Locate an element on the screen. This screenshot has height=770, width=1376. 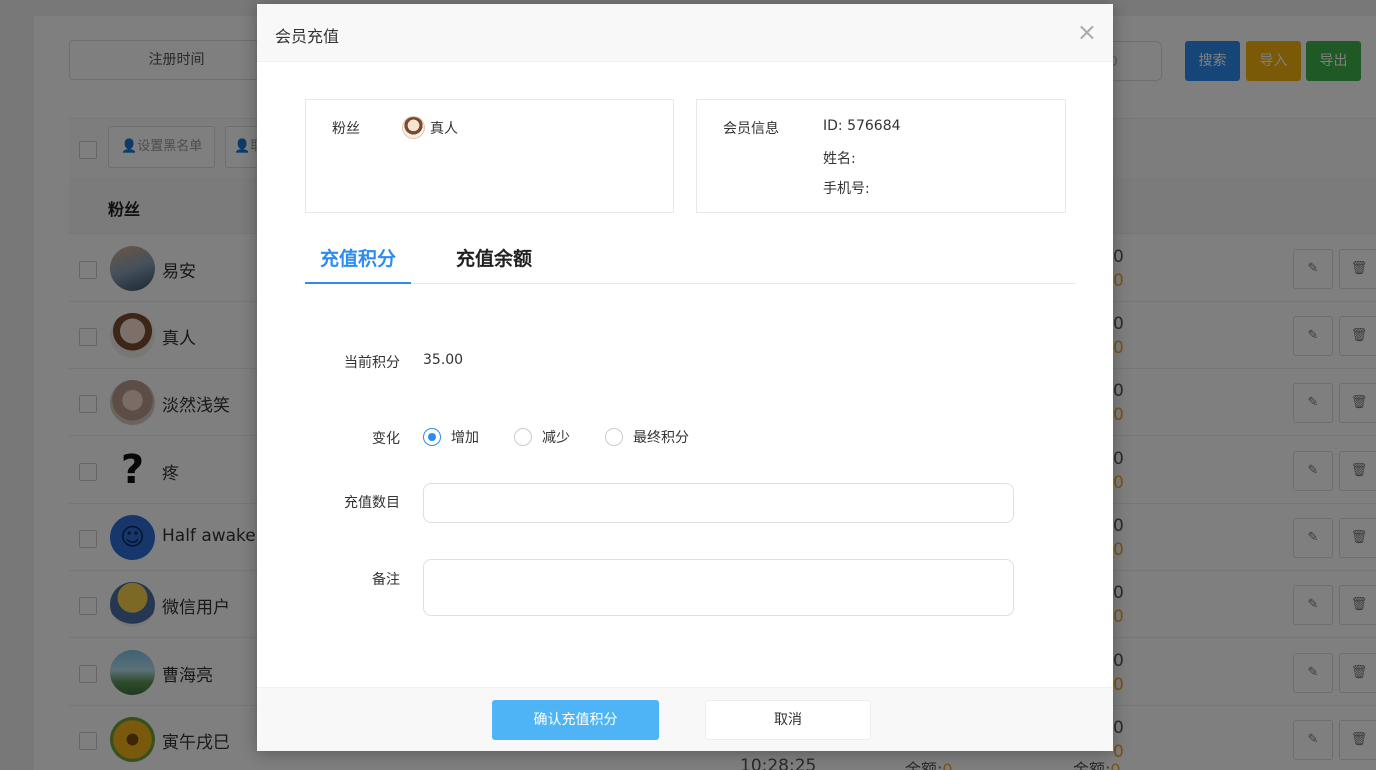
tab-recharge-points: 充值积分 is located at coordinates (358, 257).